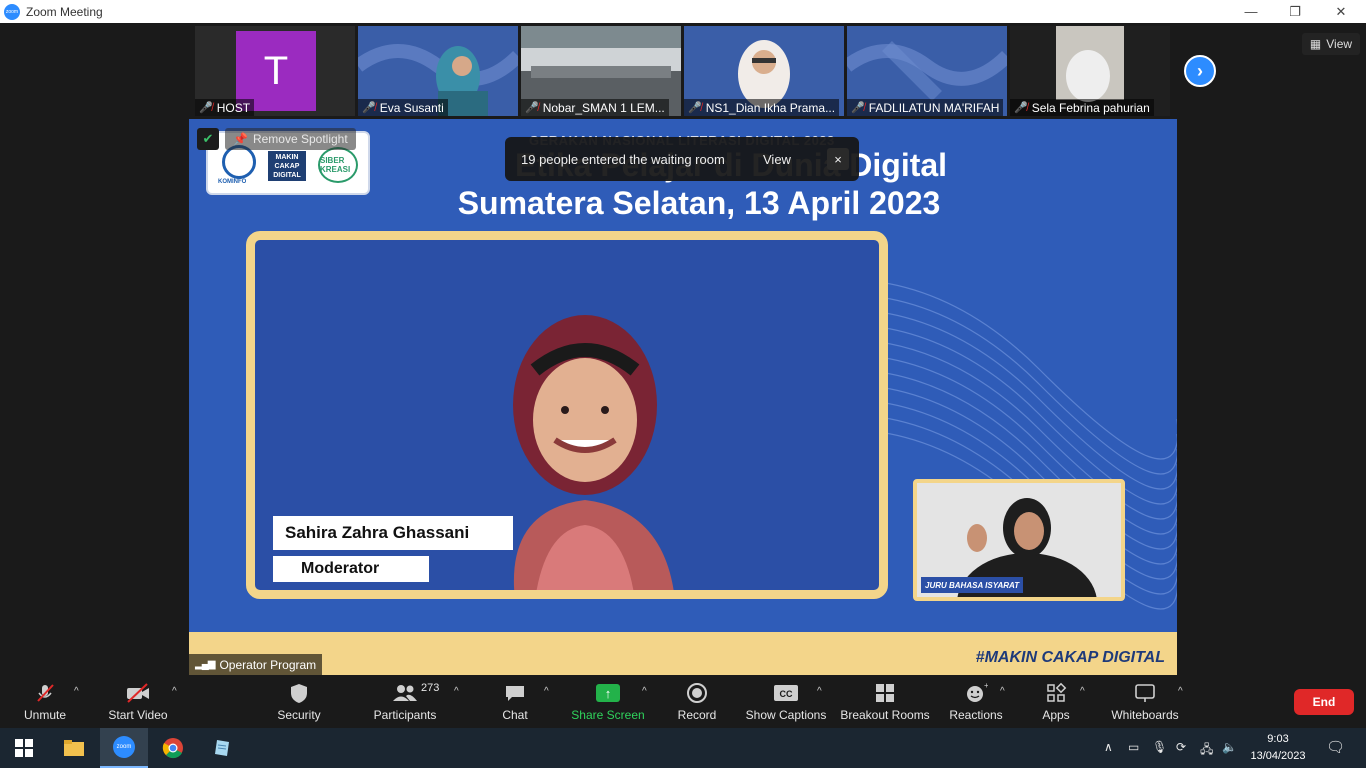  Describe the element at coordinates (76, 691) in the screenshot. I see `audio-options-caret: ^` at that location.